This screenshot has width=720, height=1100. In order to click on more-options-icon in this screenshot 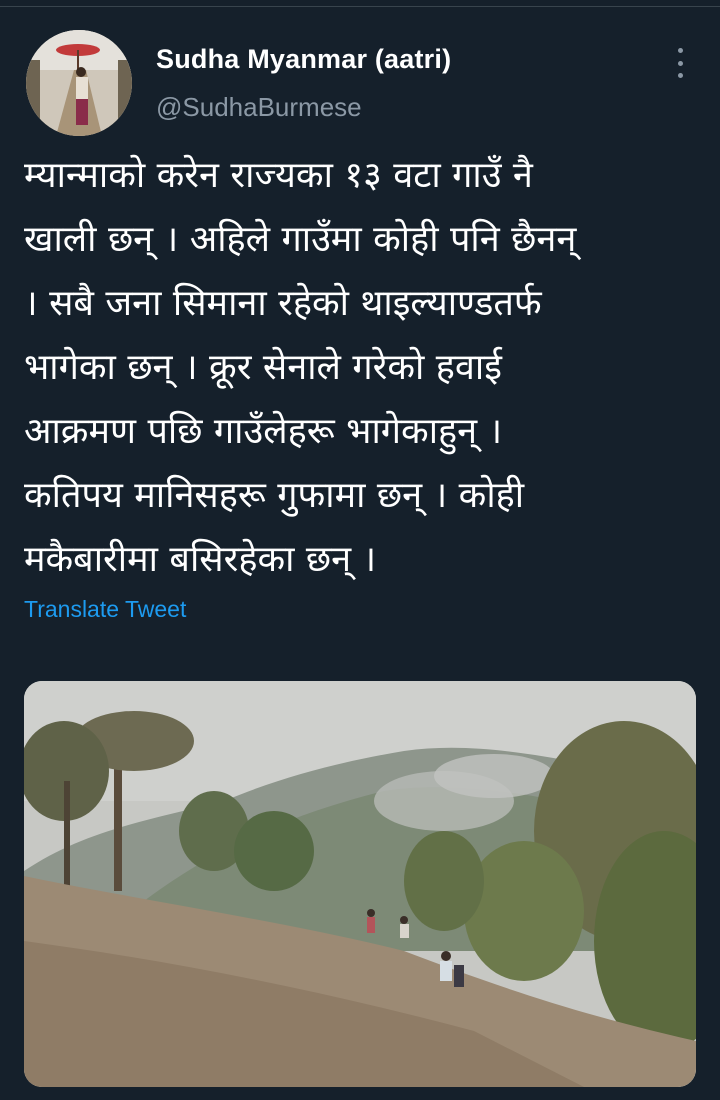, I will do `click(680, 63)`.